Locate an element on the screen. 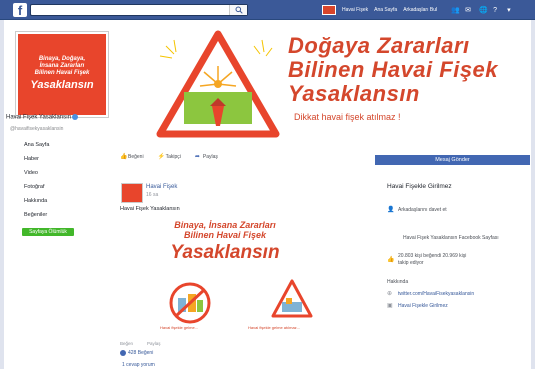  page-icon: ▣ is located at coordinates (390, 306).